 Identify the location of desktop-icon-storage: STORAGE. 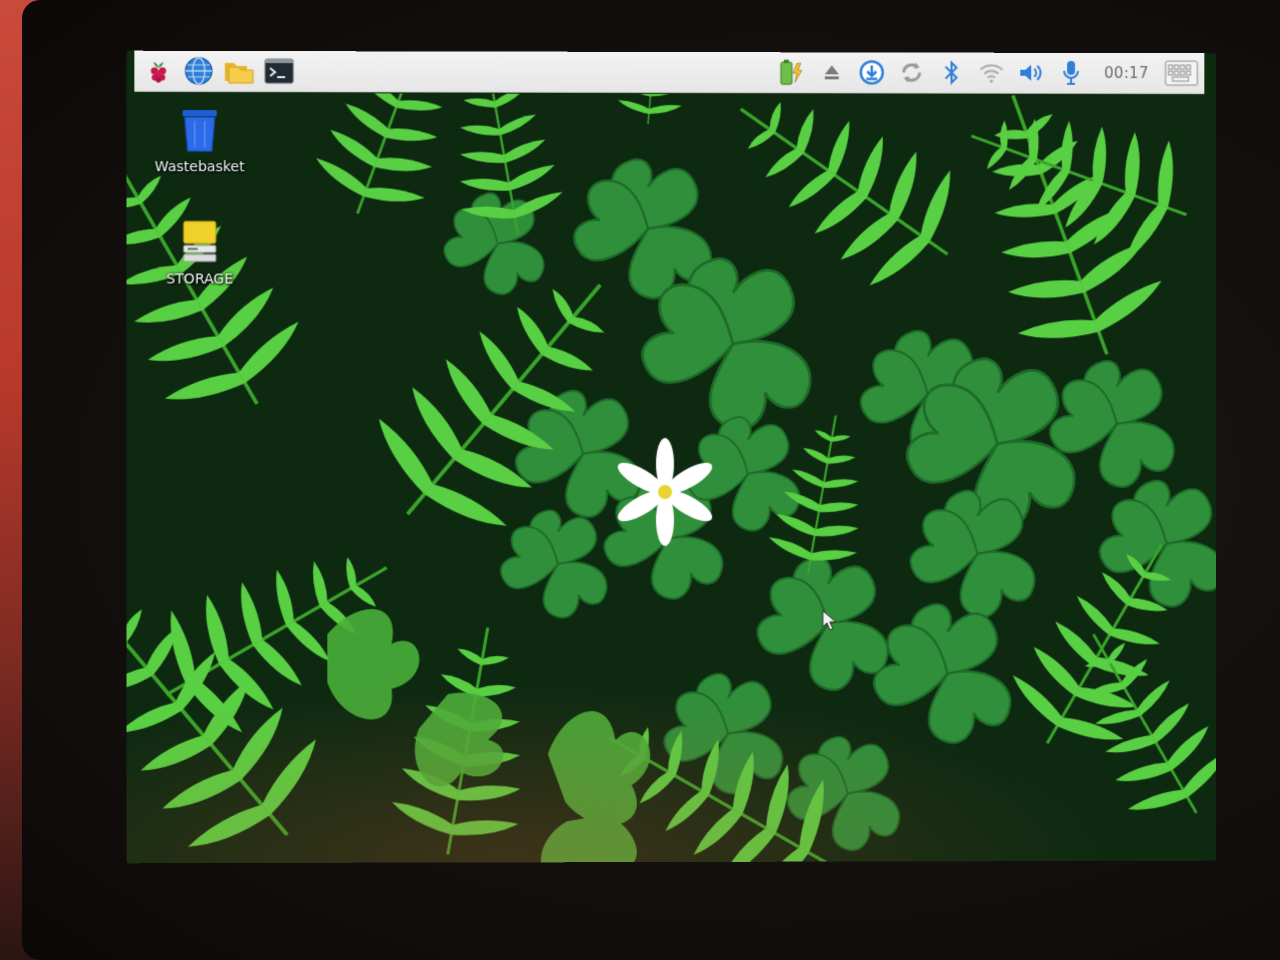
(199, 253).